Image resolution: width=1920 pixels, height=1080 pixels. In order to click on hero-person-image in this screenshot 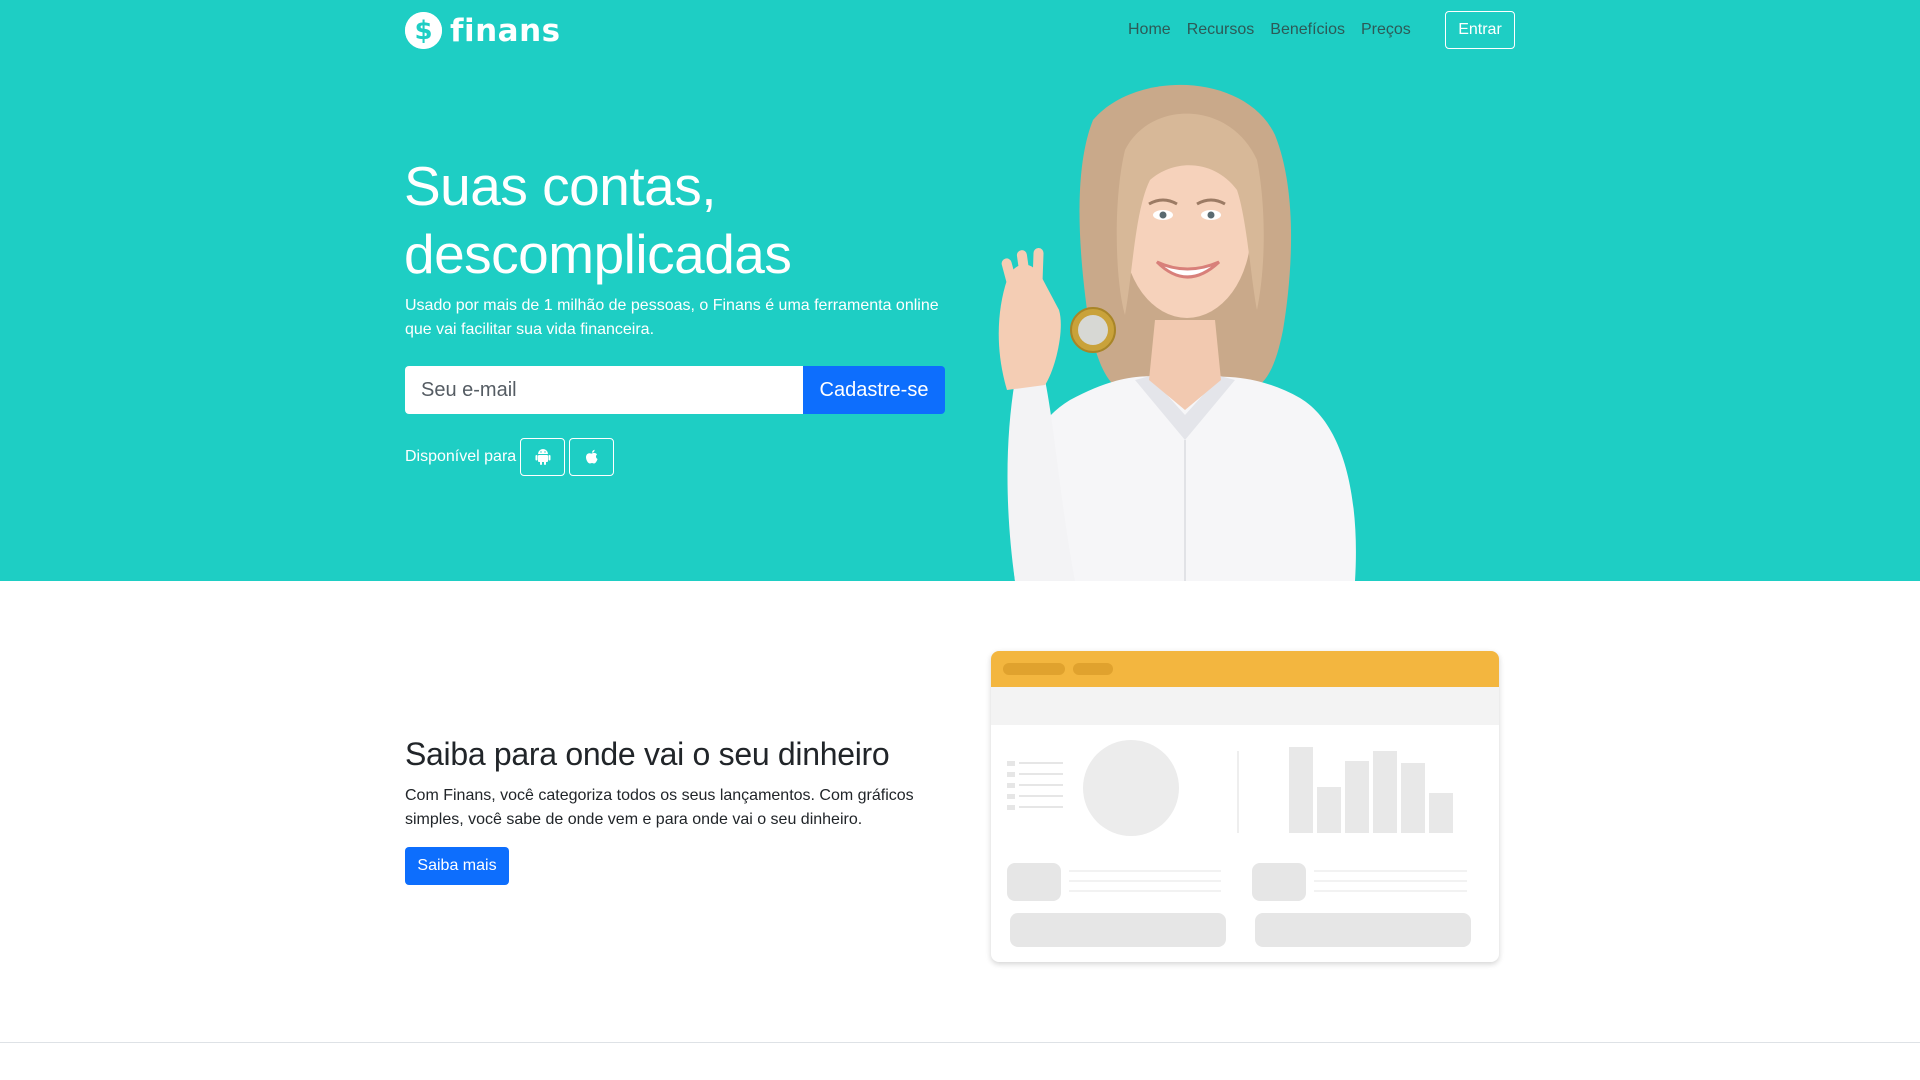, I will do `click(1177, 332)`.